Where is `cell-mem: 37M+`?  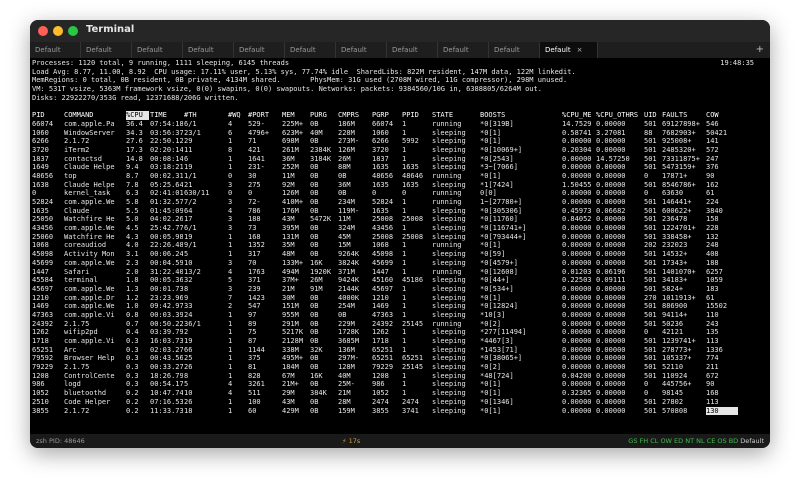
cell-mem: 37M+ is located at coordinates (290, 280).